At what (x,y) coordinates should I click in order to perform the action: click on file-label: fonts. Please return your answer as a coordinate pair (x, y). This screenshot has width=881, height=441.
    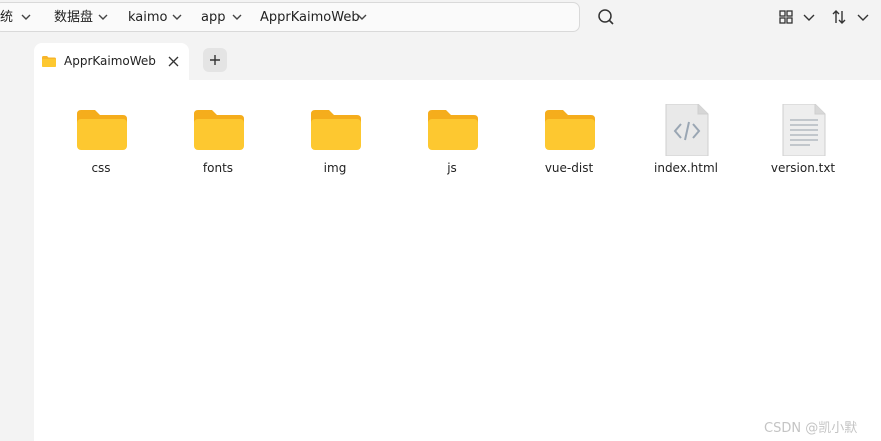
    Looking at the image, I should click on (218, 168).